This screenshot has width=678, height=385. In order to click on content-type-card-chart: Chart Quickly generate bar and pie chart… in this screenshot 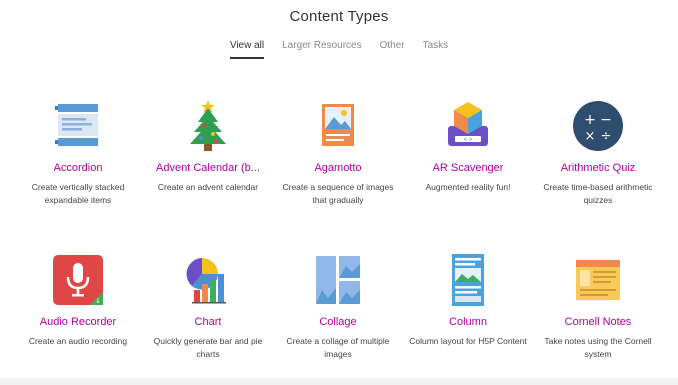, I will do `click(208, 305)`.